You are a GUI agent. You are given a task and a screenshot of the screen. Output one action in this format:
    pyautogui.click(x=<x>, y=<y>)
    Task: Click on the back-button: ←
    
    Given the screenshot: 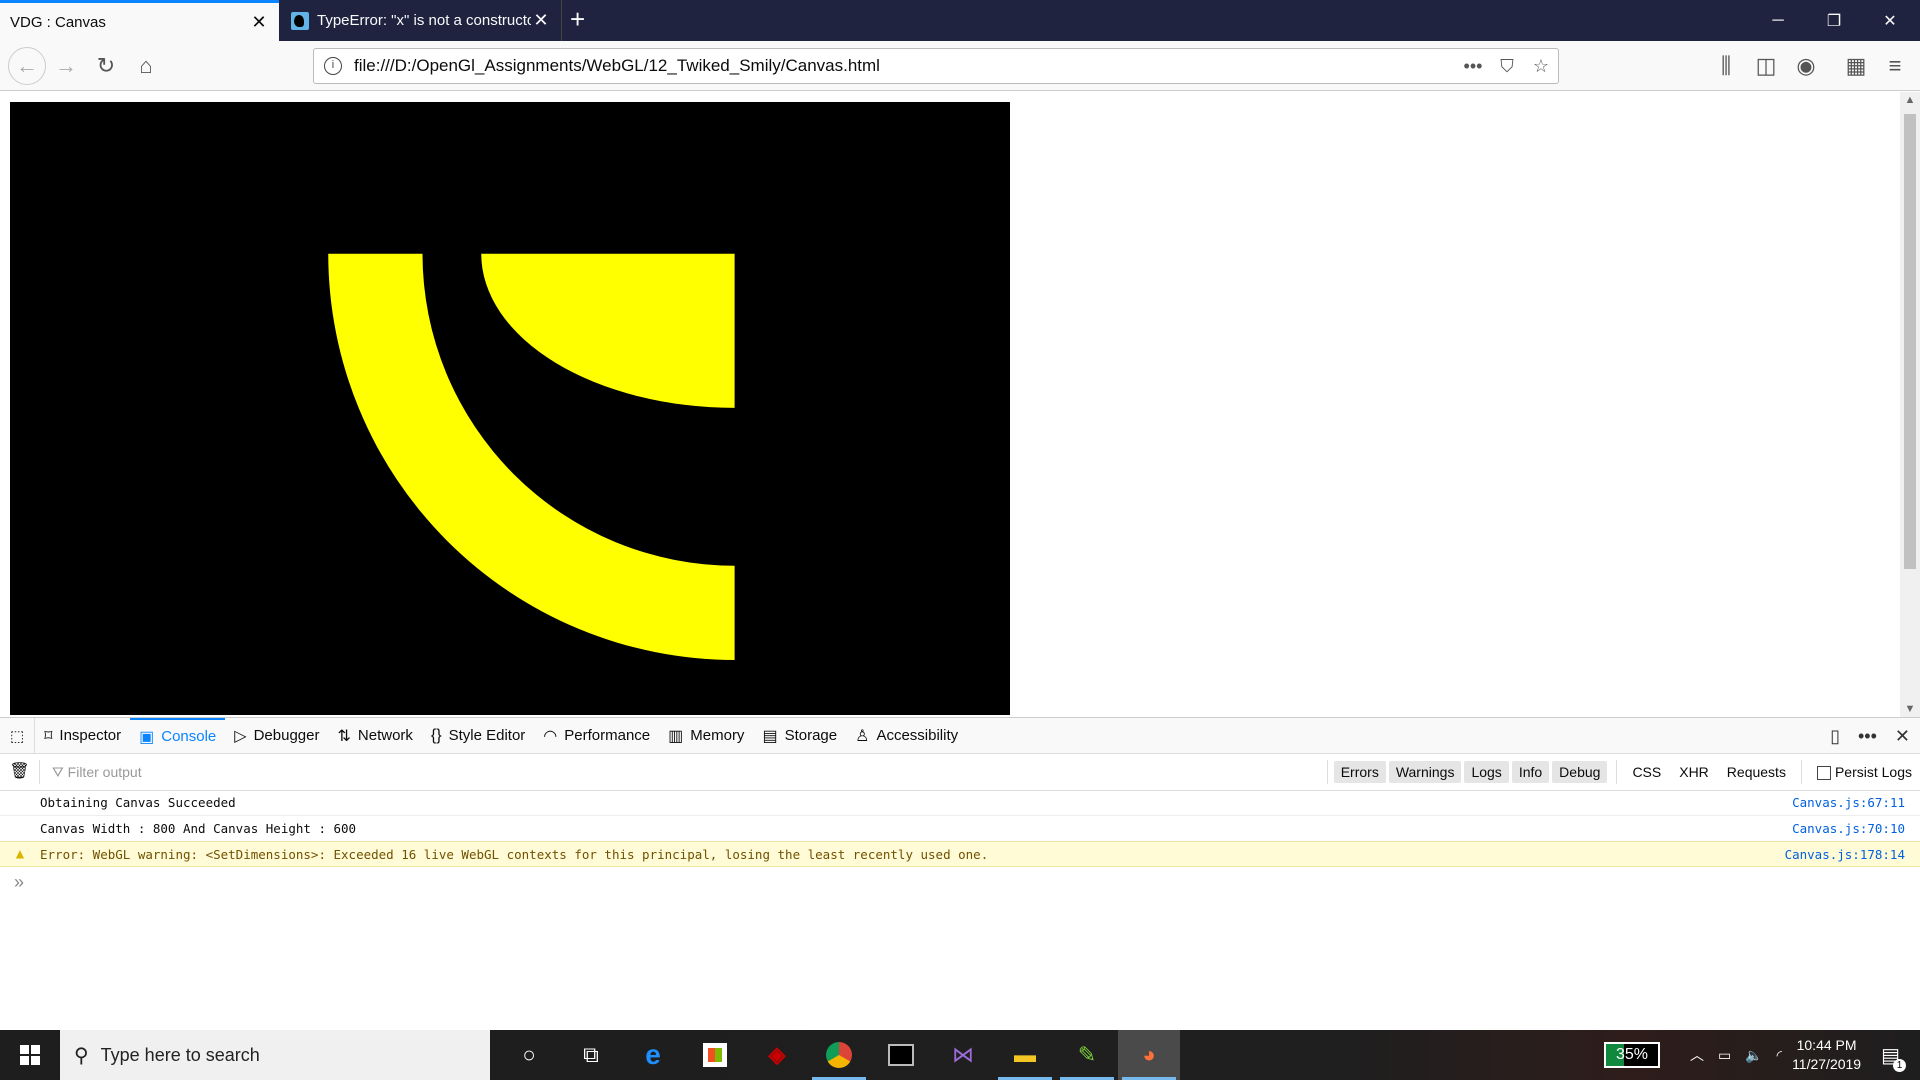 What is the action you would take?
    pyautogui.click(x=27, y=66)
    